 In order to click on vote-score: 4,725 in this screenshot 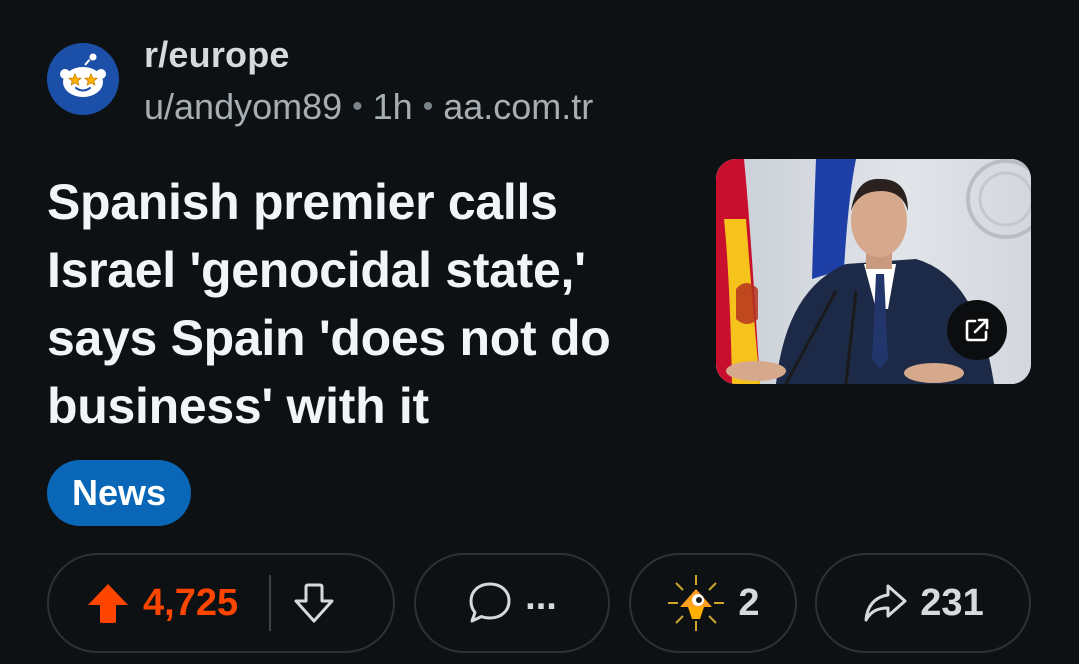, I will do `click(191, 602)`.